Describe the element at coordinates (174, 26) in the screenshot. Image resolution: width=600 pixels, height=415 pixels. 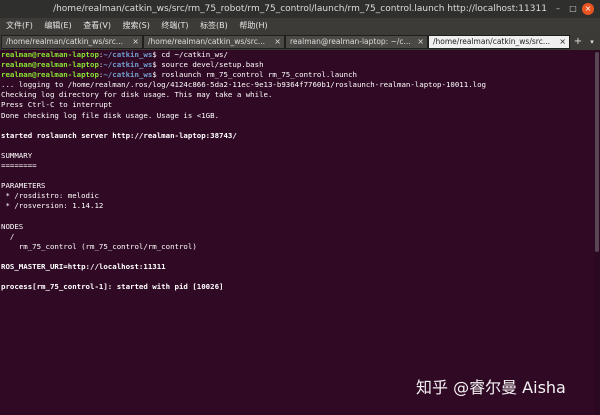
I see `menu-terminal: 终端(T)` at that location.